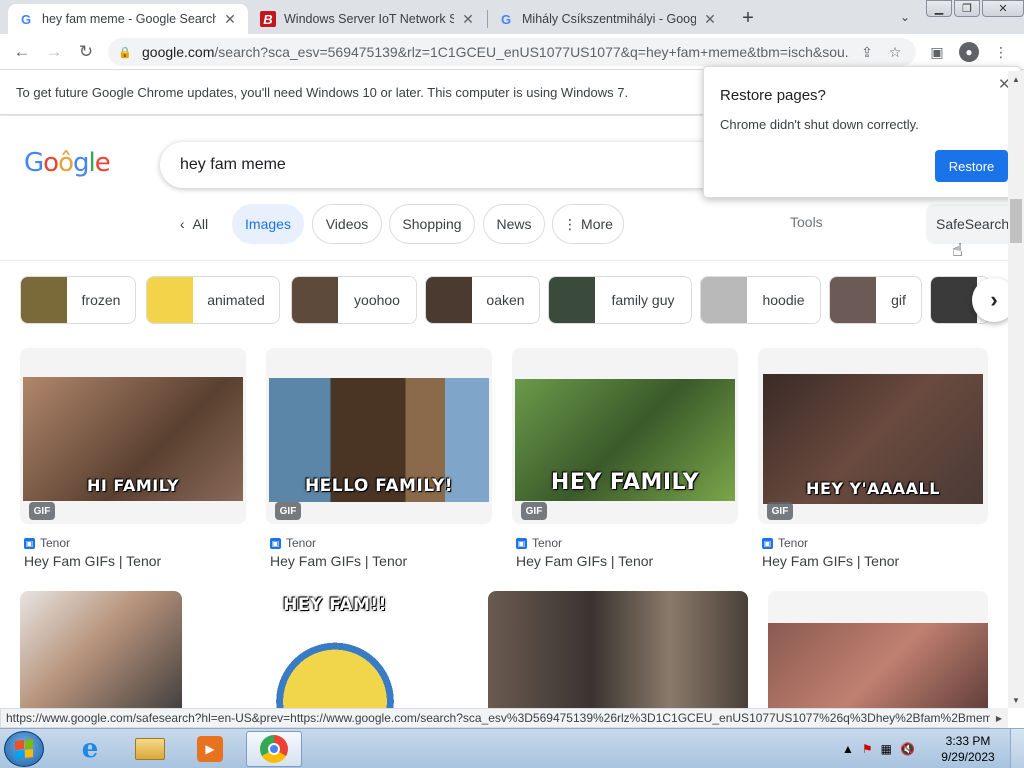 Image resolution: width=1024 pixels, height=768 pixels. I want to click on related-chip-label: family guy, so click(643, 300).